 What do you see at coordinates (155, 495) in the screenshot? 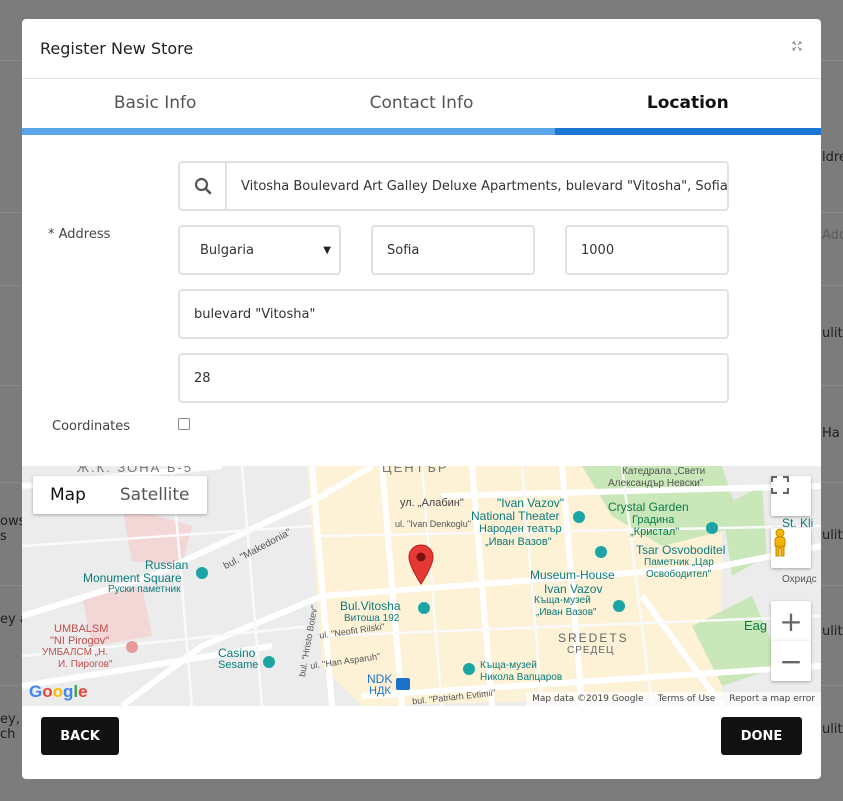
I see `map-type-satellite: Satellite` at bounding box center [155, 495].